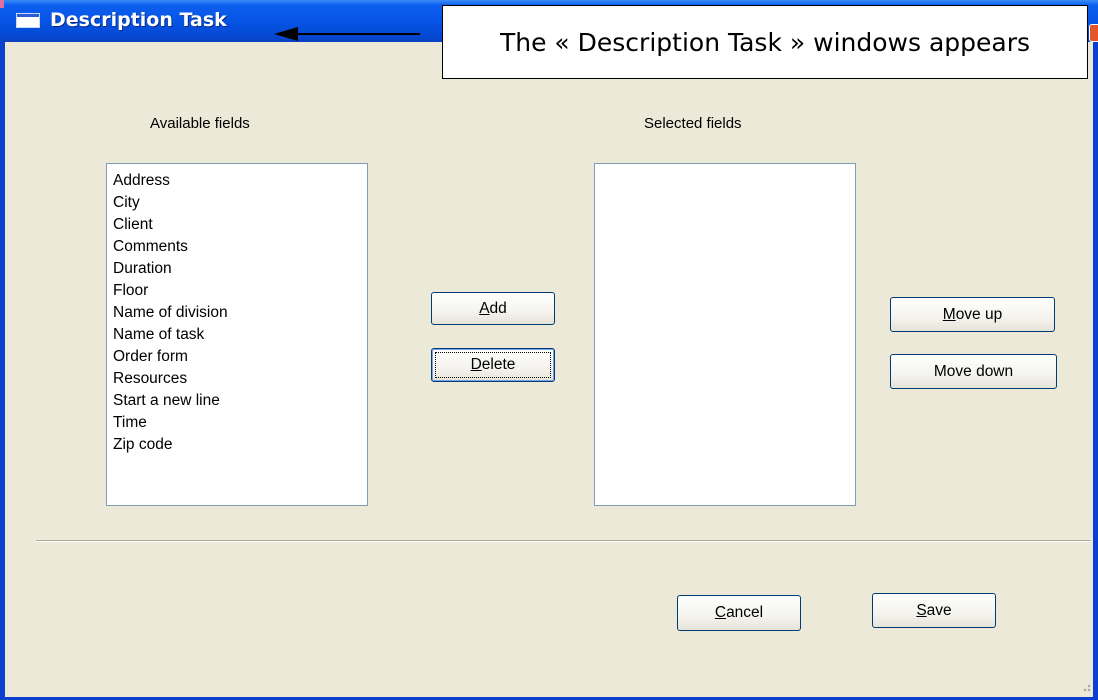 Image resolution: width=1098 pixels, height=700 pixels. I want to click on selected-fields-items, so click(725, 167).